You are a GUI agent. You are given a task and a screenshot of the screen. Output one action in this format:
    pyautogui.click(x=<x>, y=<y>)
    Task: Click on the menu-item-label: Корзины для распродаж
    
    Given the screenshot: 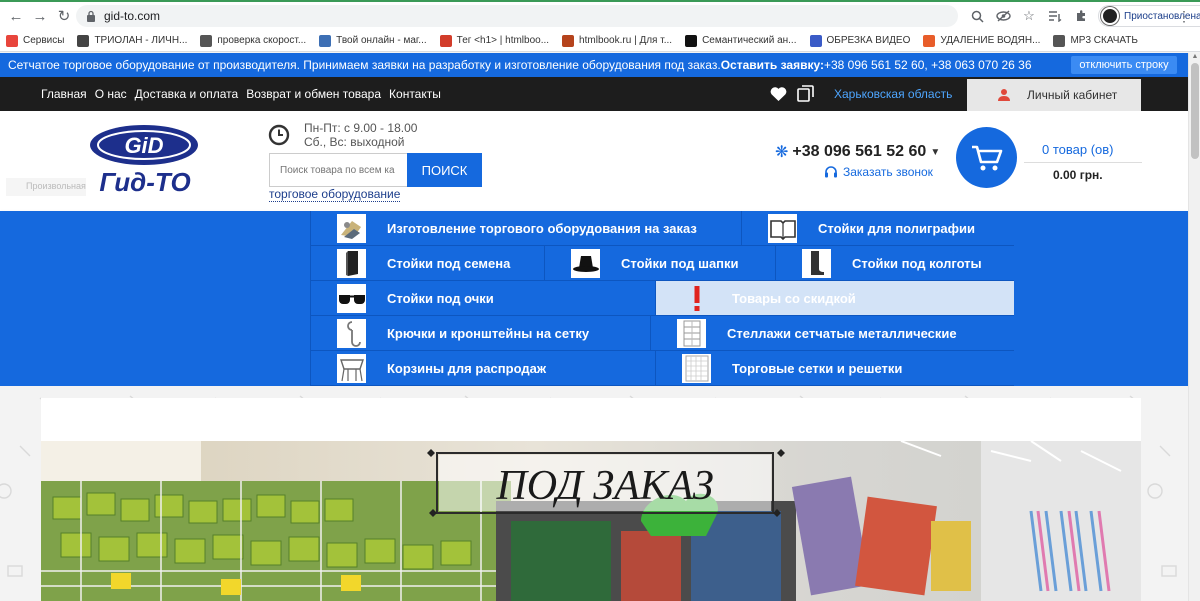 What is the action you would take?
    pyautogui.click(x=467, y=368)
    